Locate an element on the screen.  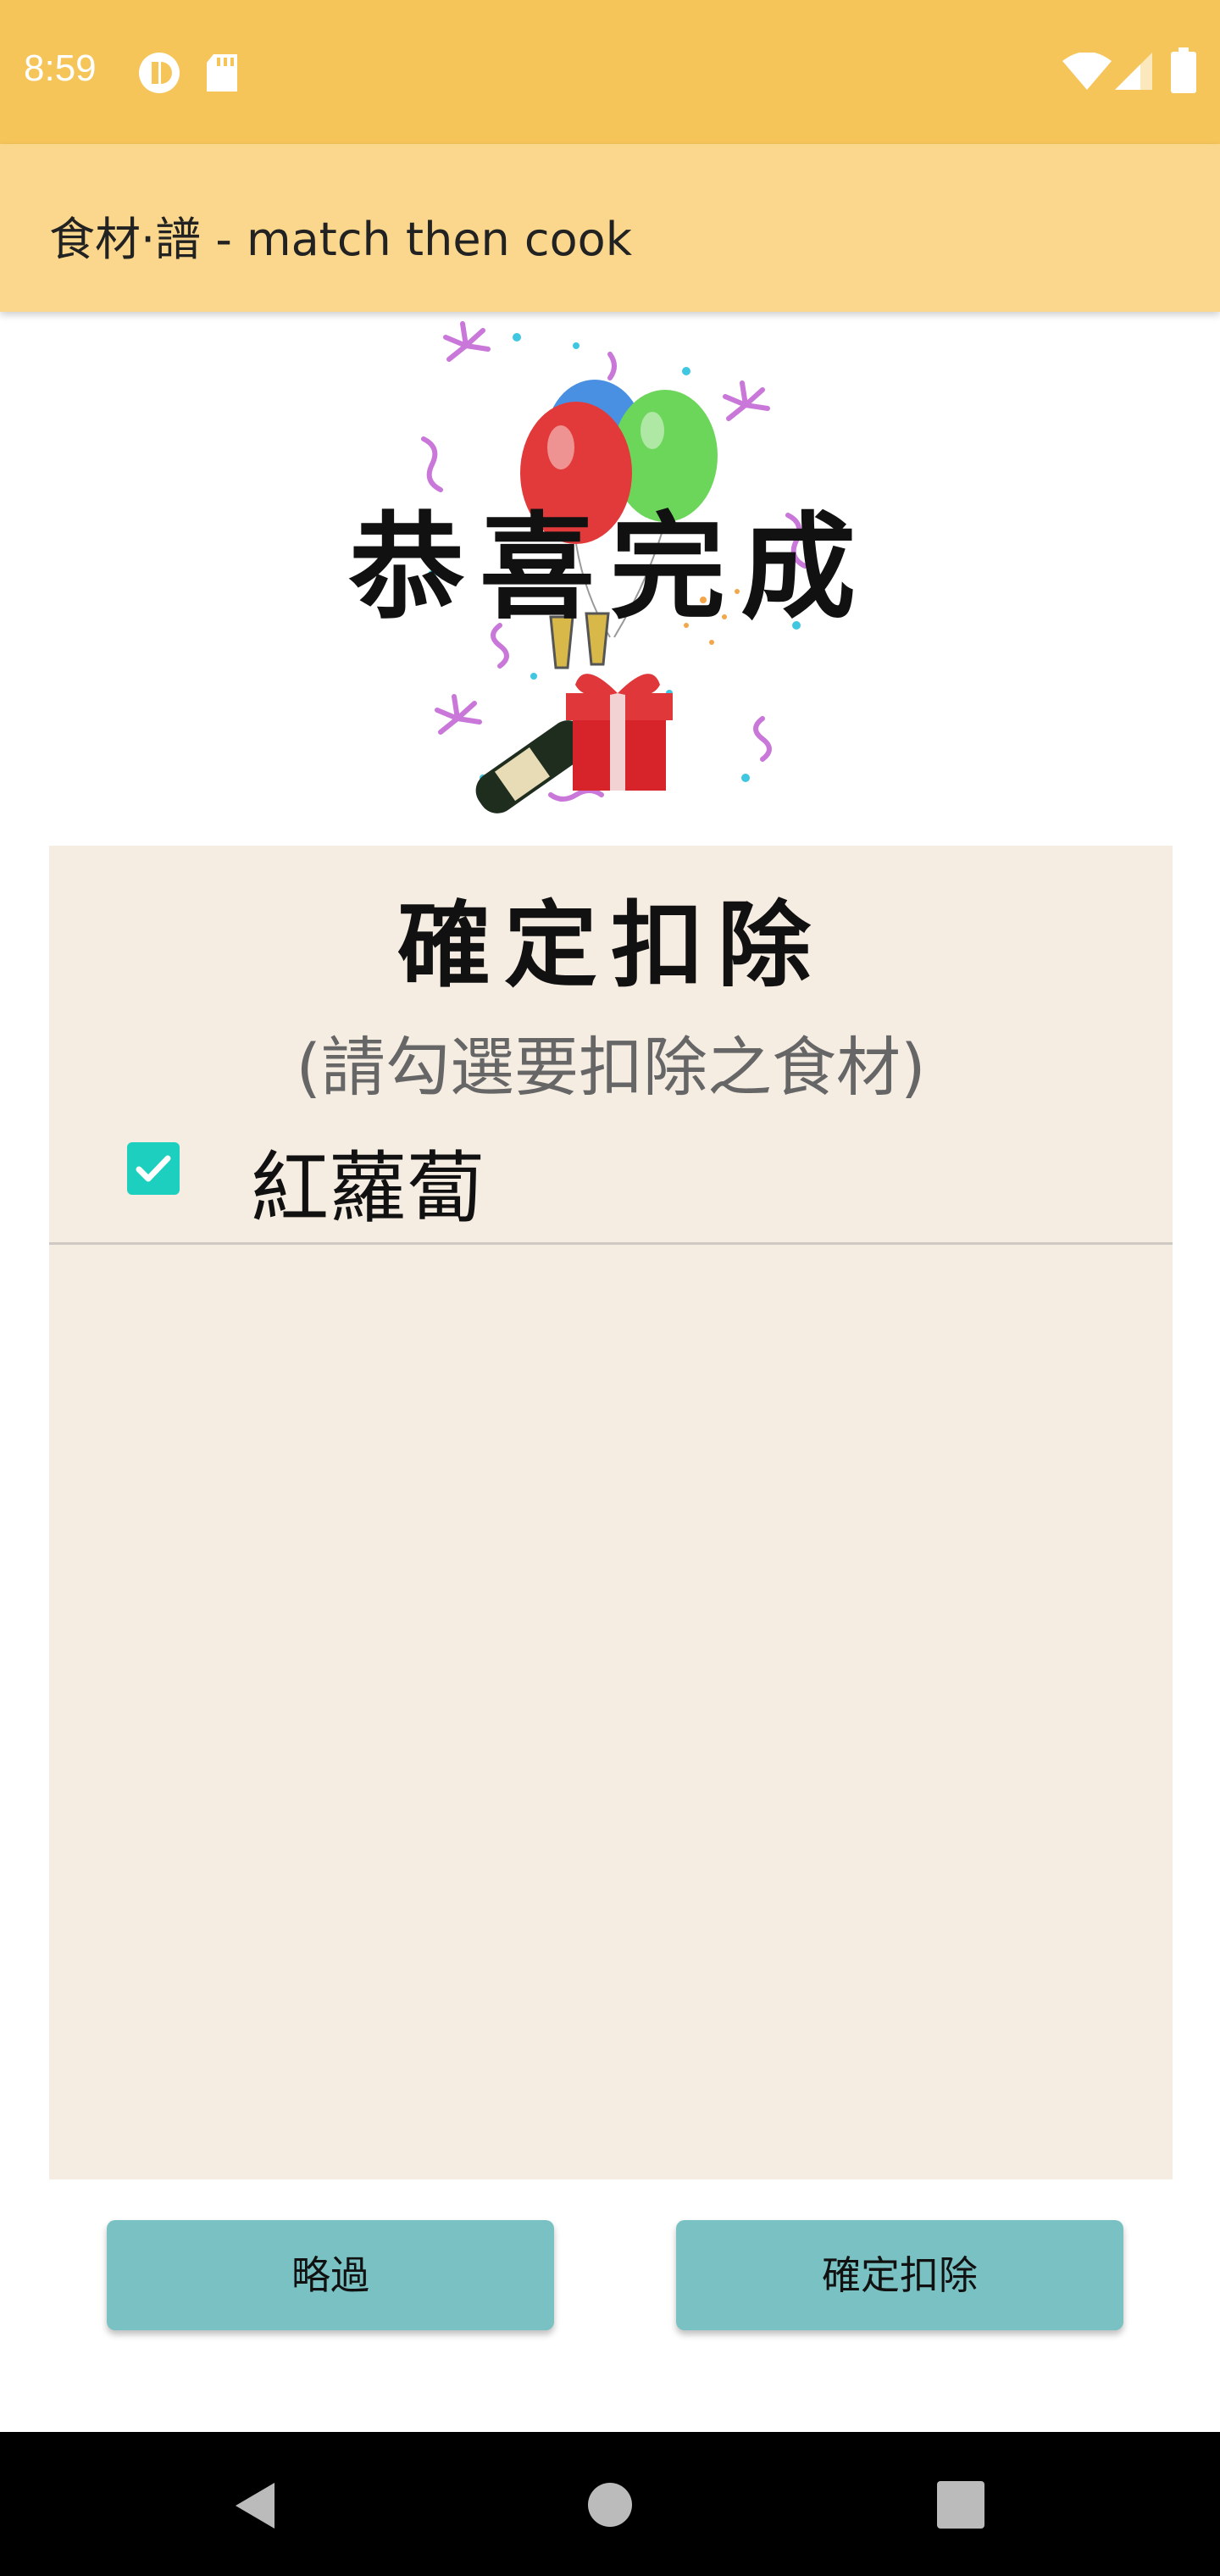
battery-icon is located at coordinates (1183, 70).